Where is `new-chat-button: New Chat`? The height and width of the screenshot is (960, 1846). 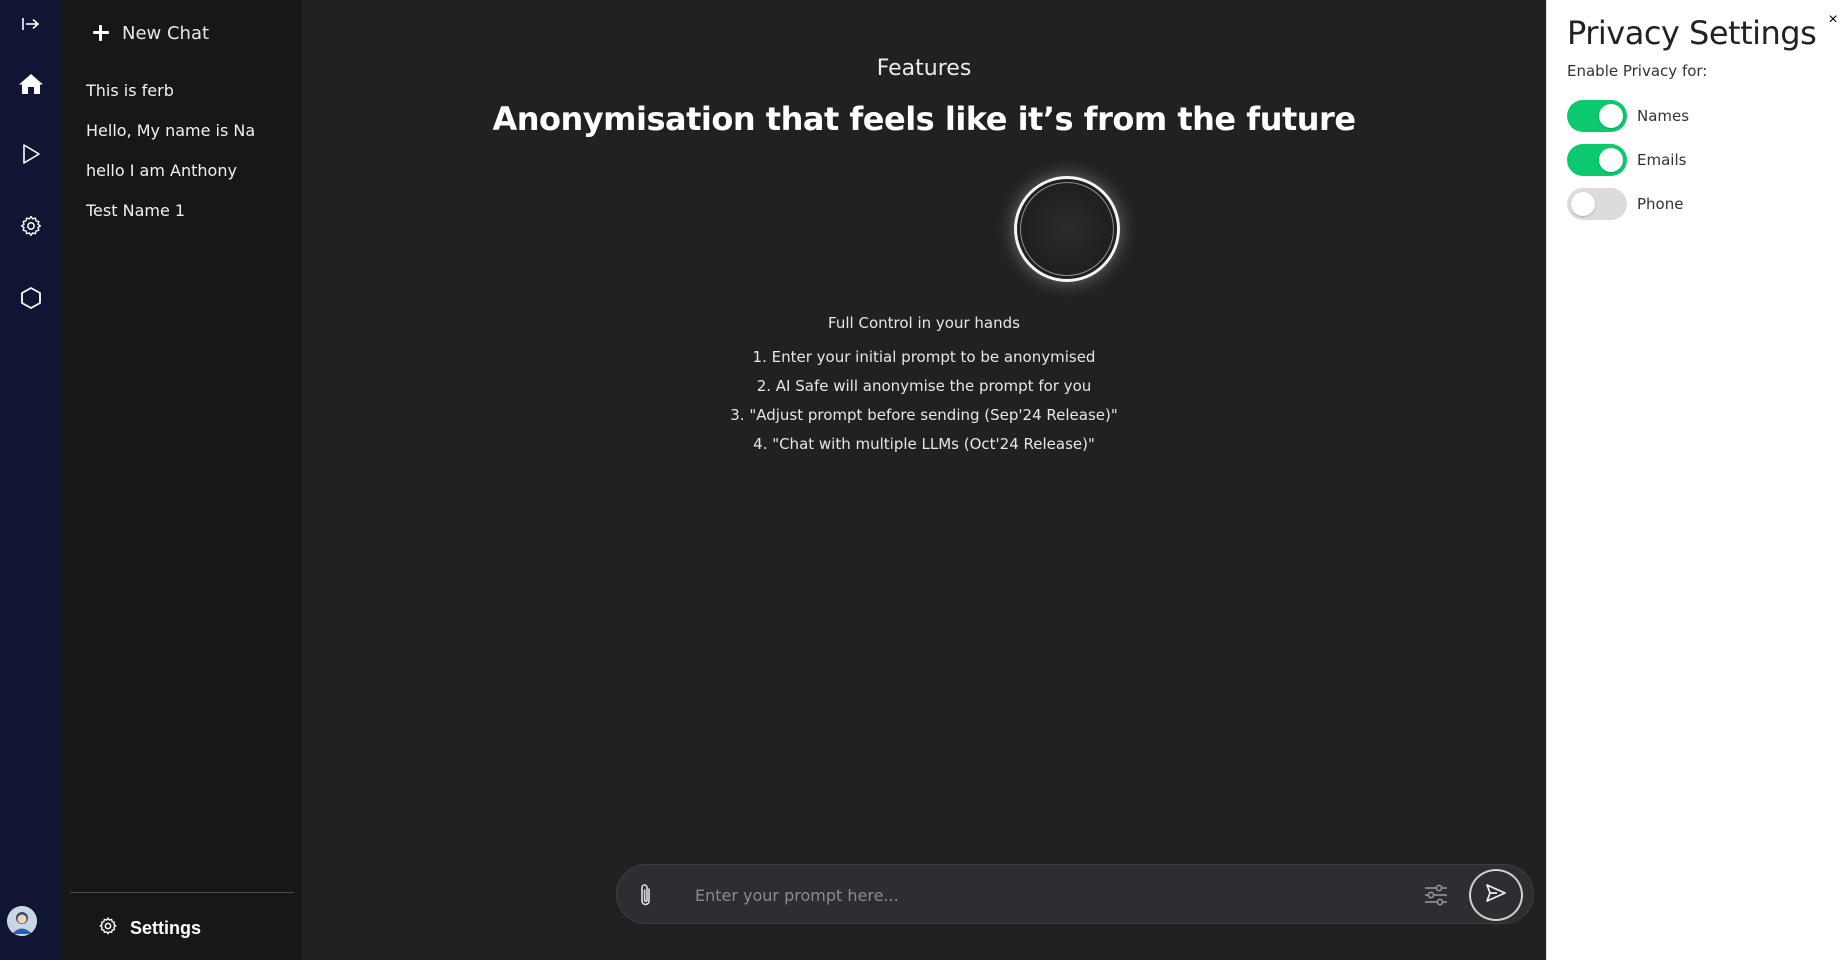
new-chat-button: New Chat is located at coordinates (150, 33).